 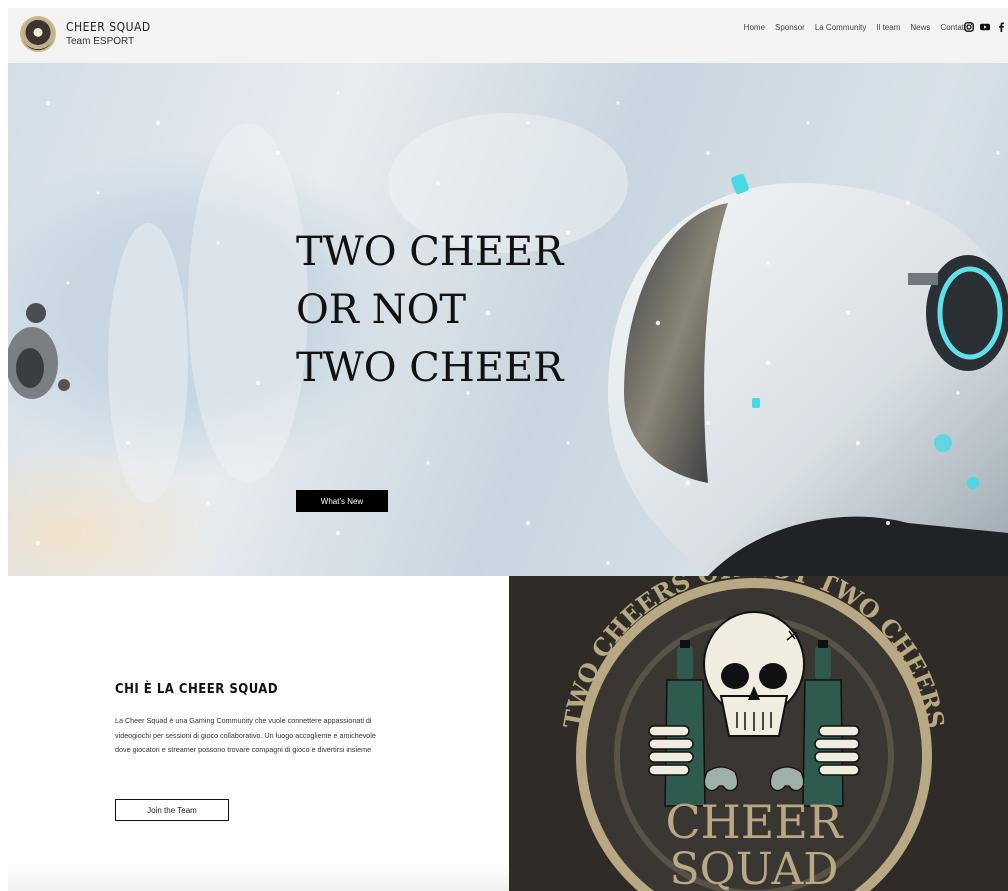 What do you see at coordinates (790, 27) in the screenshot?
I see `nav-item-sponsor: Sponsor` at bounding box center [790, 27].